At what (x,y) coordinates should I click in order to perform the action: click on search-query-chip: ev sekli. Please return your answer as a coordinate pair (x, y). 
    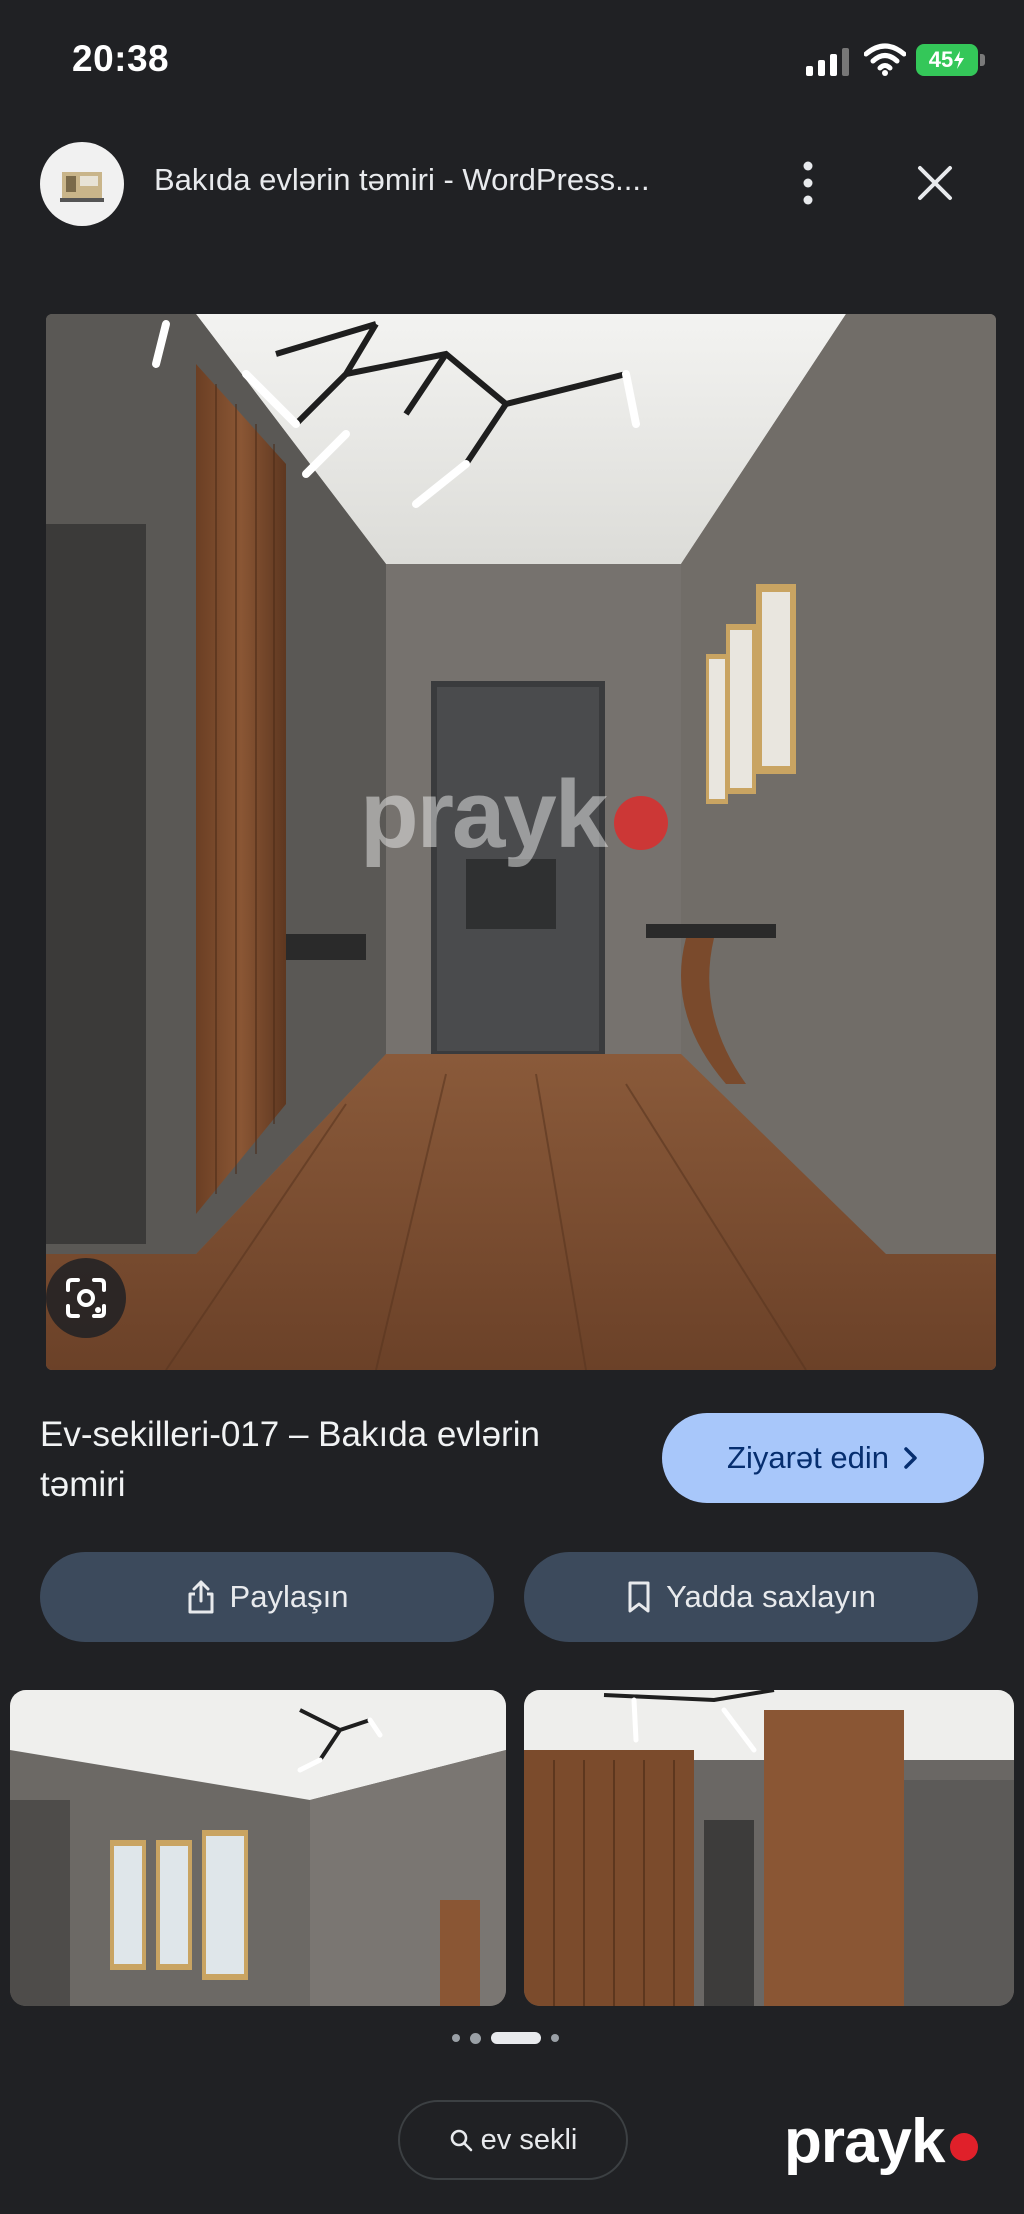
    Looking at the image, I should click on (513, 2140).